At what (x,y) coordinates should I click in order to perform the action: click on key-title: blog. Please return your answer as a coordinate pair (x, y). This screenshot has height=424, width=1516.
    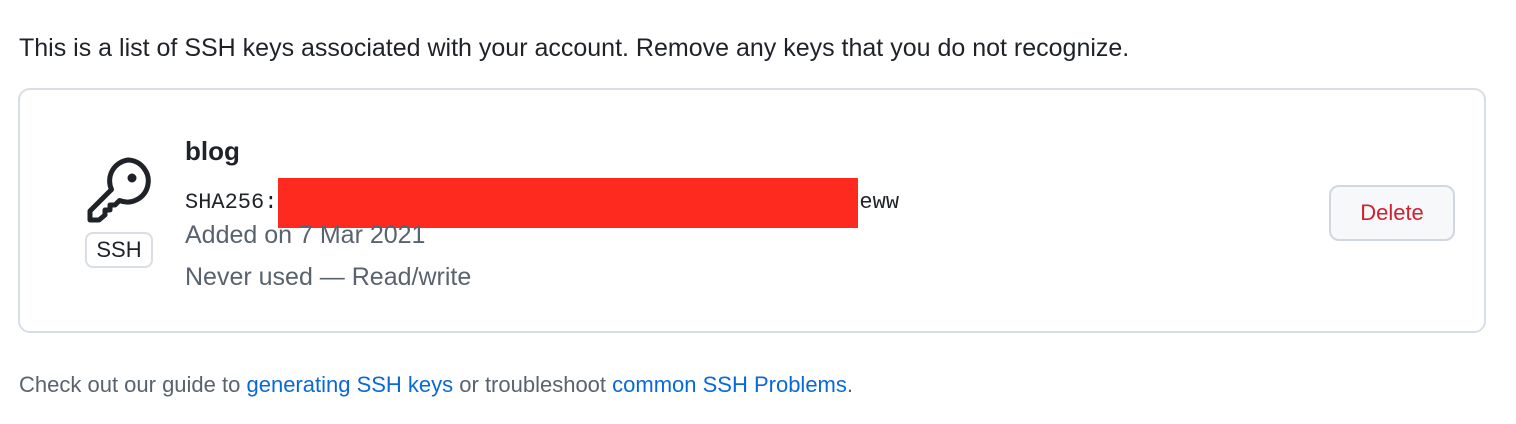
    Looking at the image, I should click on (212, 151).